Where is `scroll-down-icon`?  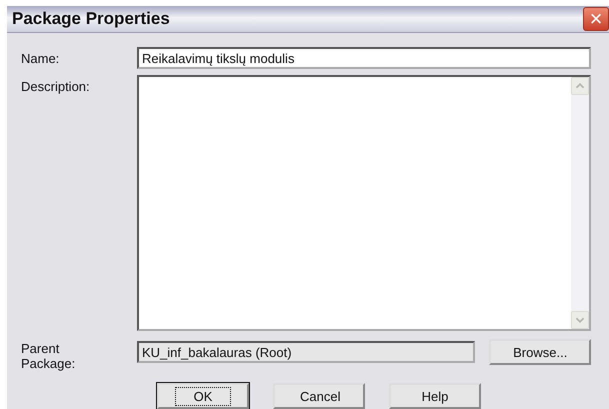 scroll-down-icon is located at coordinates (580, 320).